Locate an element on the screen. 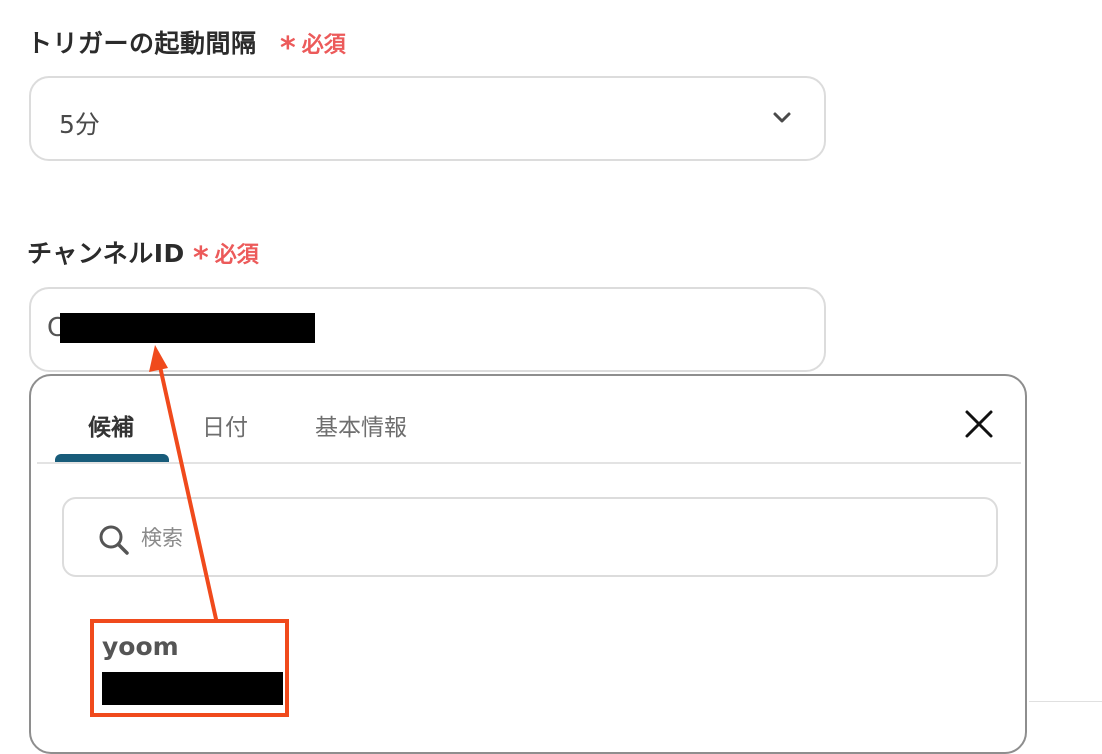 This screenshot has width=1102, height=754. search-input is located at coordinates (491, 538).